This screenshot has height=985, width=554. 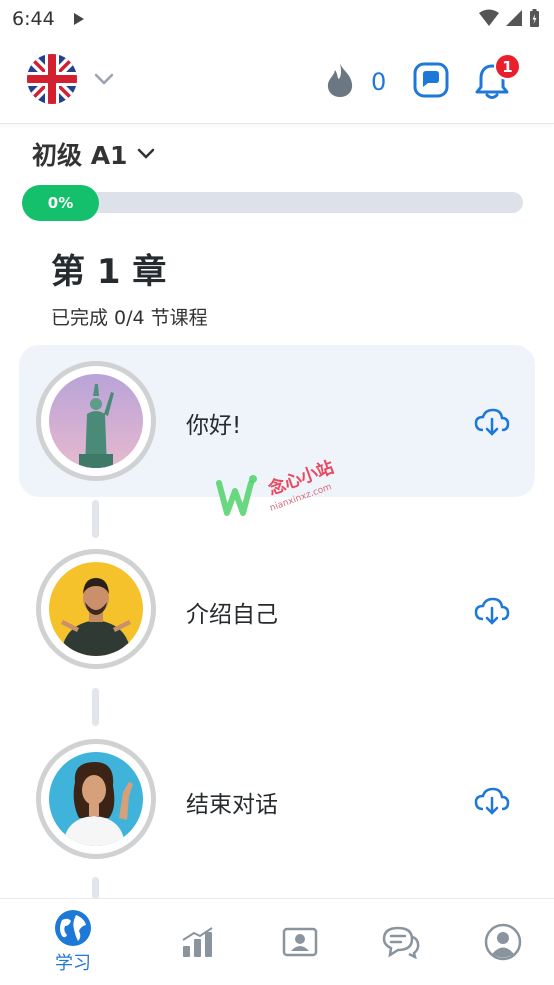 I want to click on uk-flag-icon, so click(x=52, y=79).